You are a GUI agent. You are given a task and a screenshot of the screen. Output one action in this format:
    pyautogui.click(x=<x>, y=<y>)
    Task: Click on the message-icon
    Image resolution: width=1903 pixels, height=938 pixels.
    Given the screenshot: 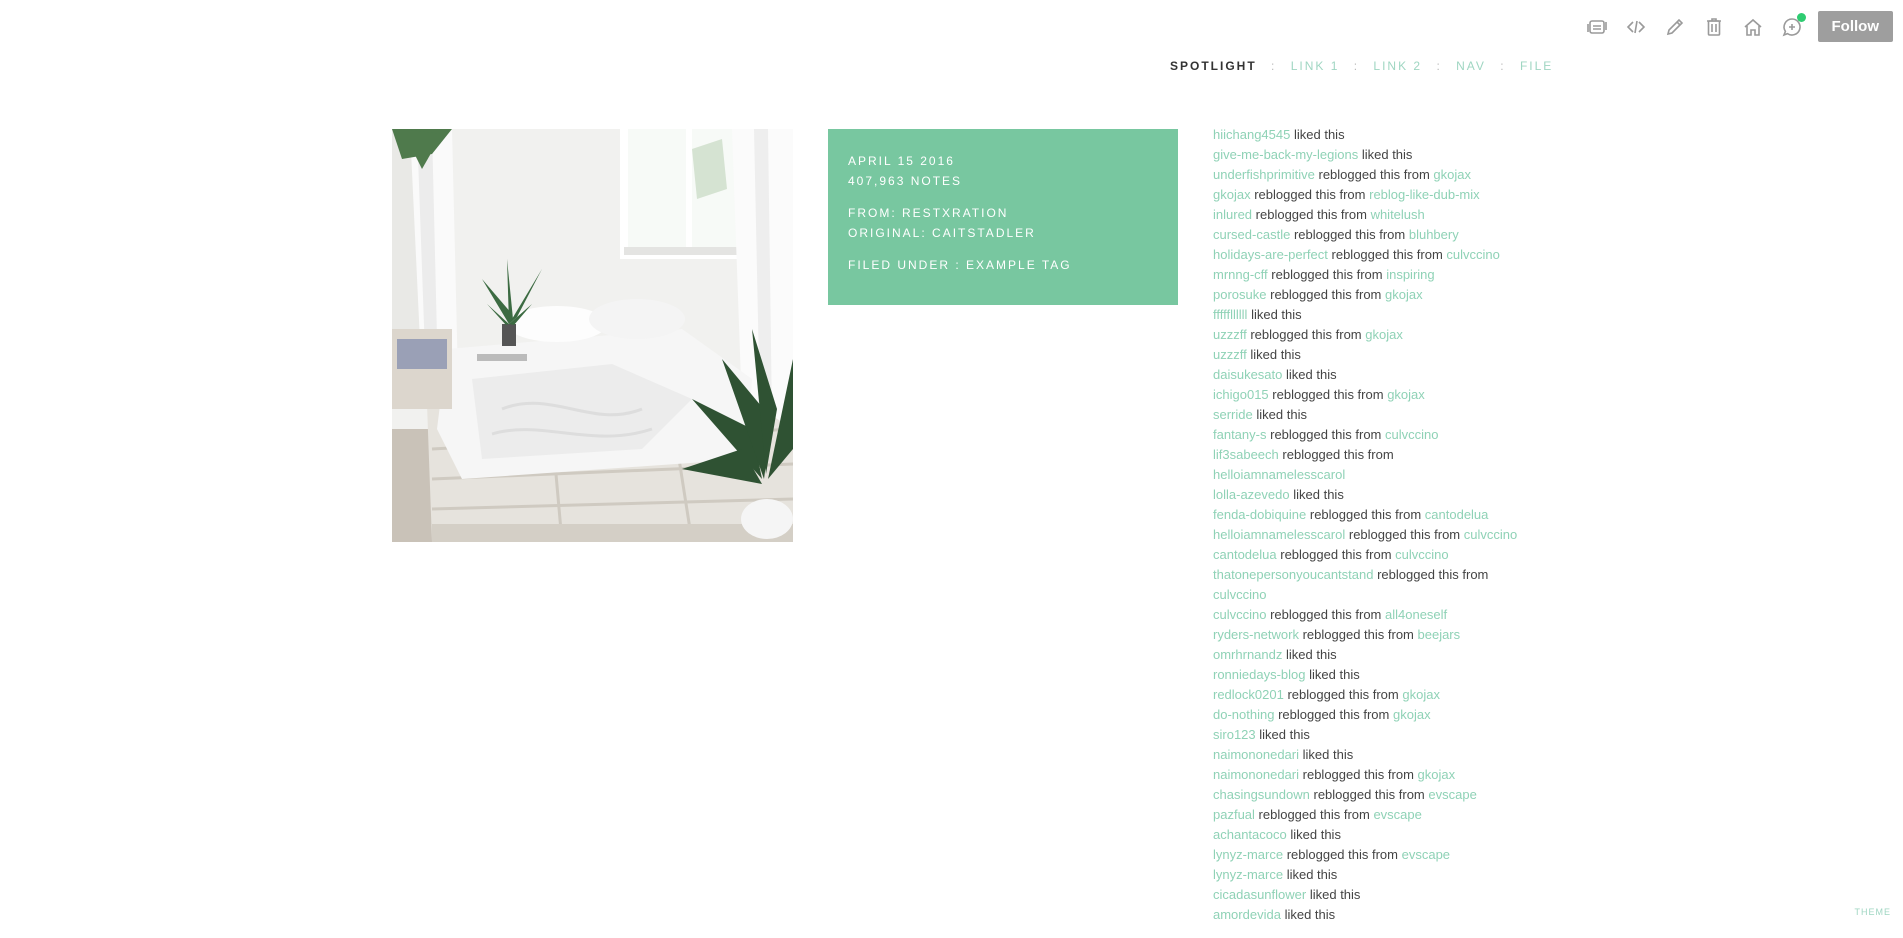 What is the action you would take?
    pyautogui.click(x=1793, y=25)
    